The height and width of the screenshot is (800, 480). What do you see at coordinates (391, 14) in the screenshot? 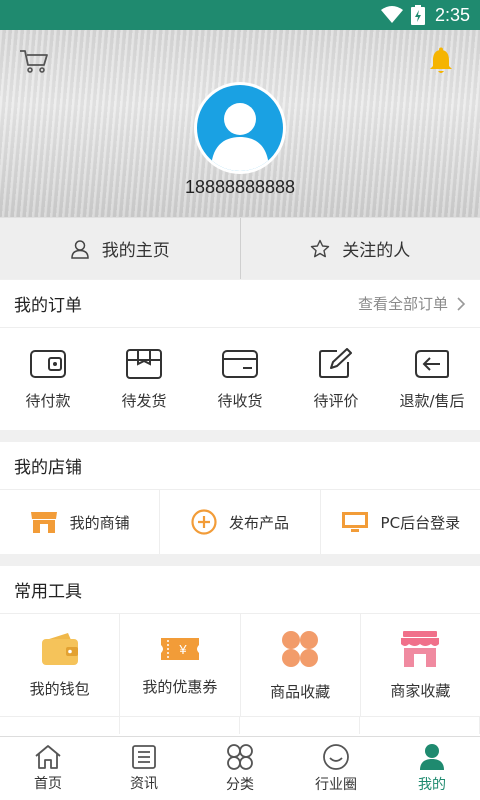
I see `wifi-icon` at bounding box center [391, 14].